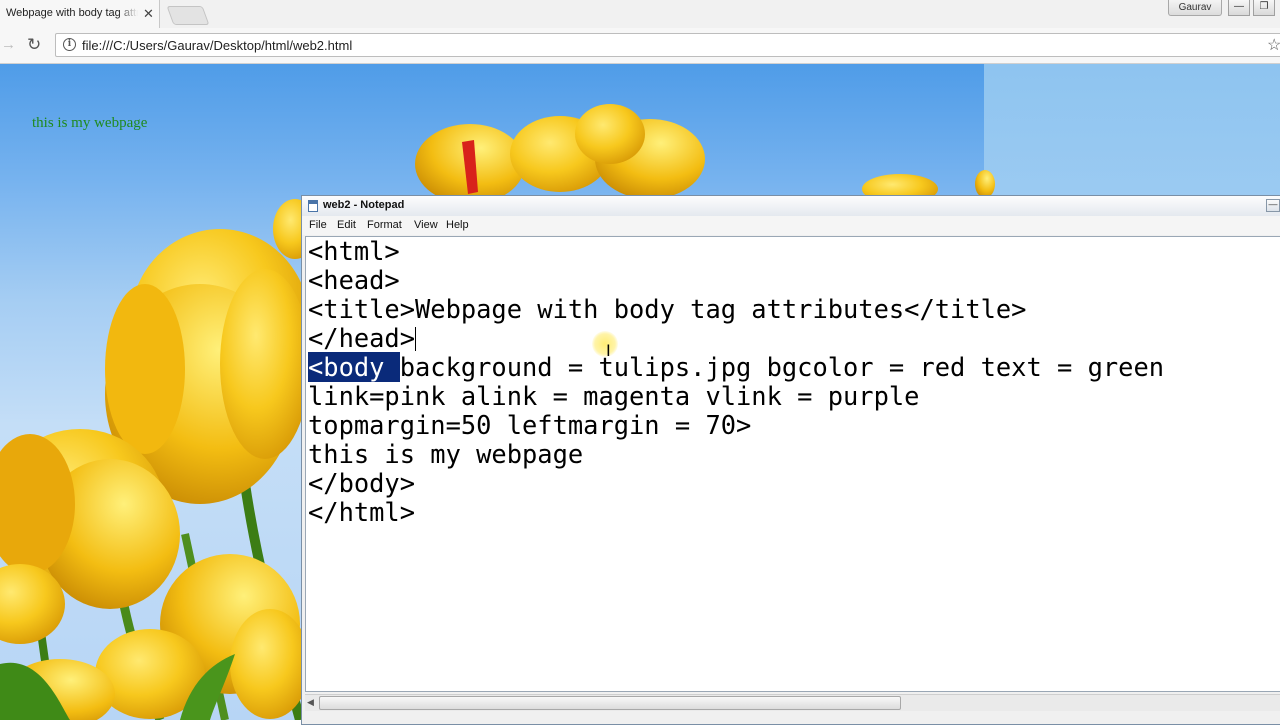  Describe the element at coordinates (1239, 8) in the screenshot. I see `minimize-icon: —` at that location.